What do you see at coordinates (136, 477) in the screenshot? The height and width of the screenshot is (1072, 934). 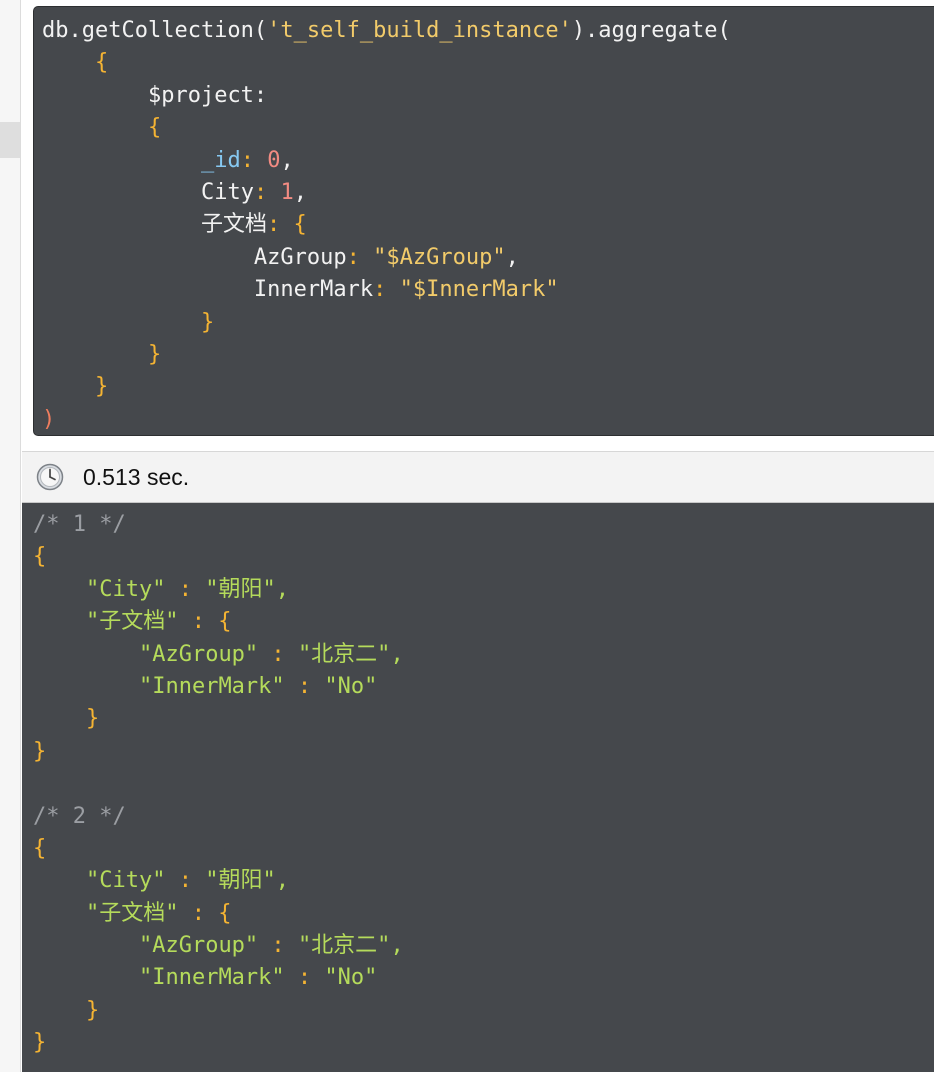 I see `elapsed-time: 0.513 sec.` at bounding box center [136, 477].